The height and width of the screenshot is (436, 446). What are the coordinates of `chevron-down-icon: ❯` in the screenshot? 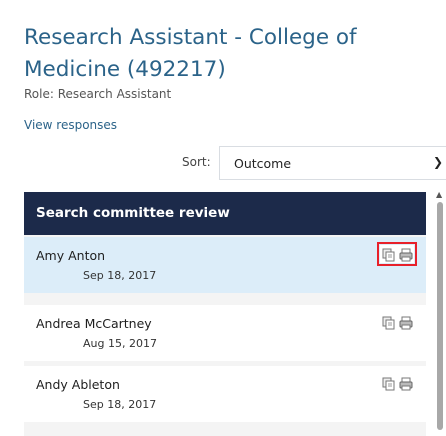 It's located at (437, 162).